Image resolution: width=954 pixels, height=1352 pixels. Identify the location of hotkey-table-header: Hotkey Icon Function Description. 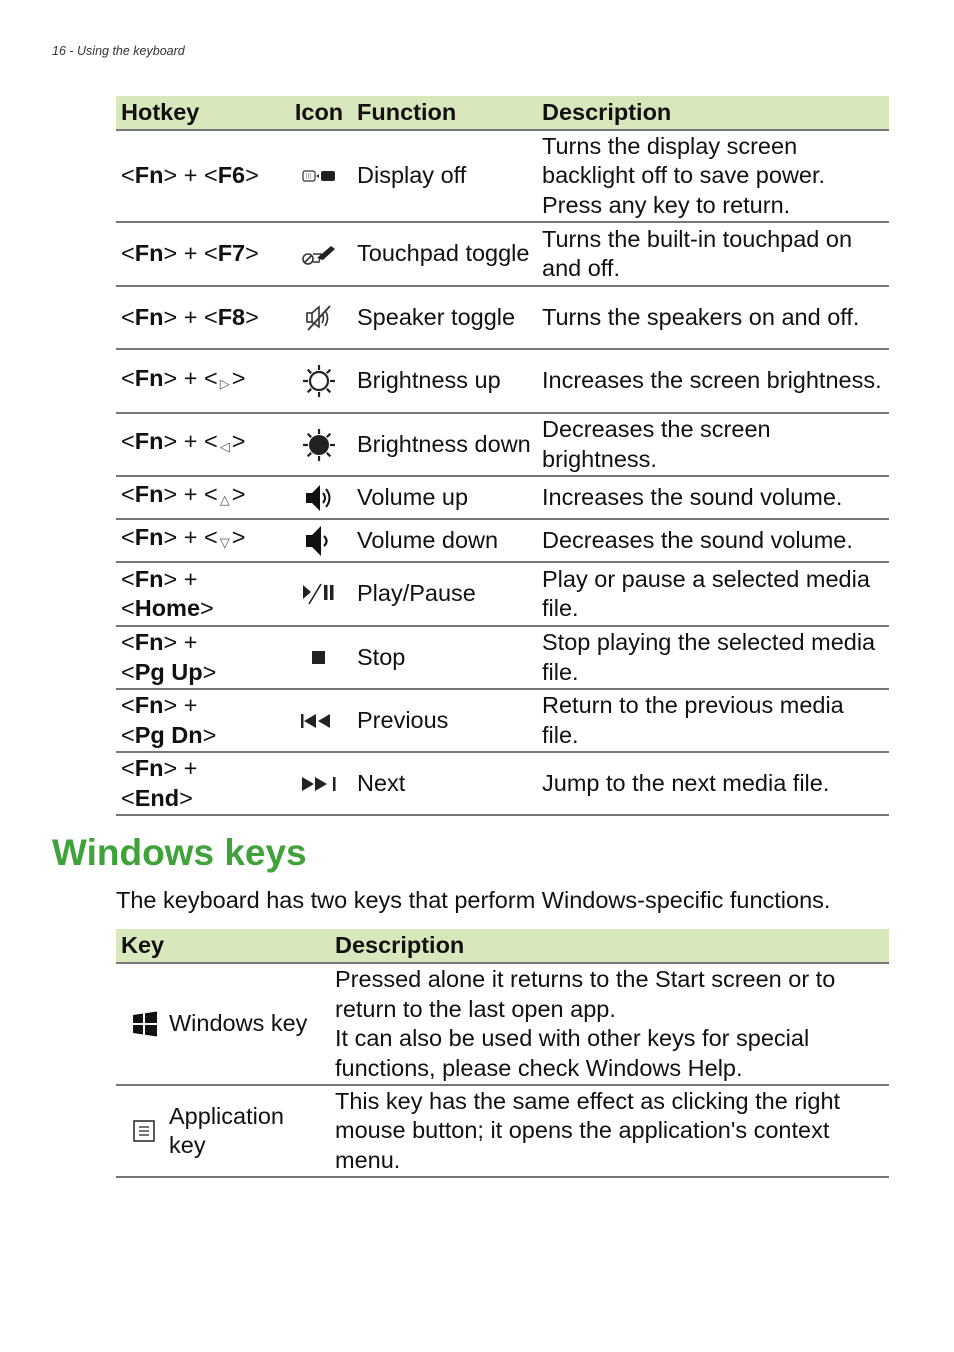
(502, 113).